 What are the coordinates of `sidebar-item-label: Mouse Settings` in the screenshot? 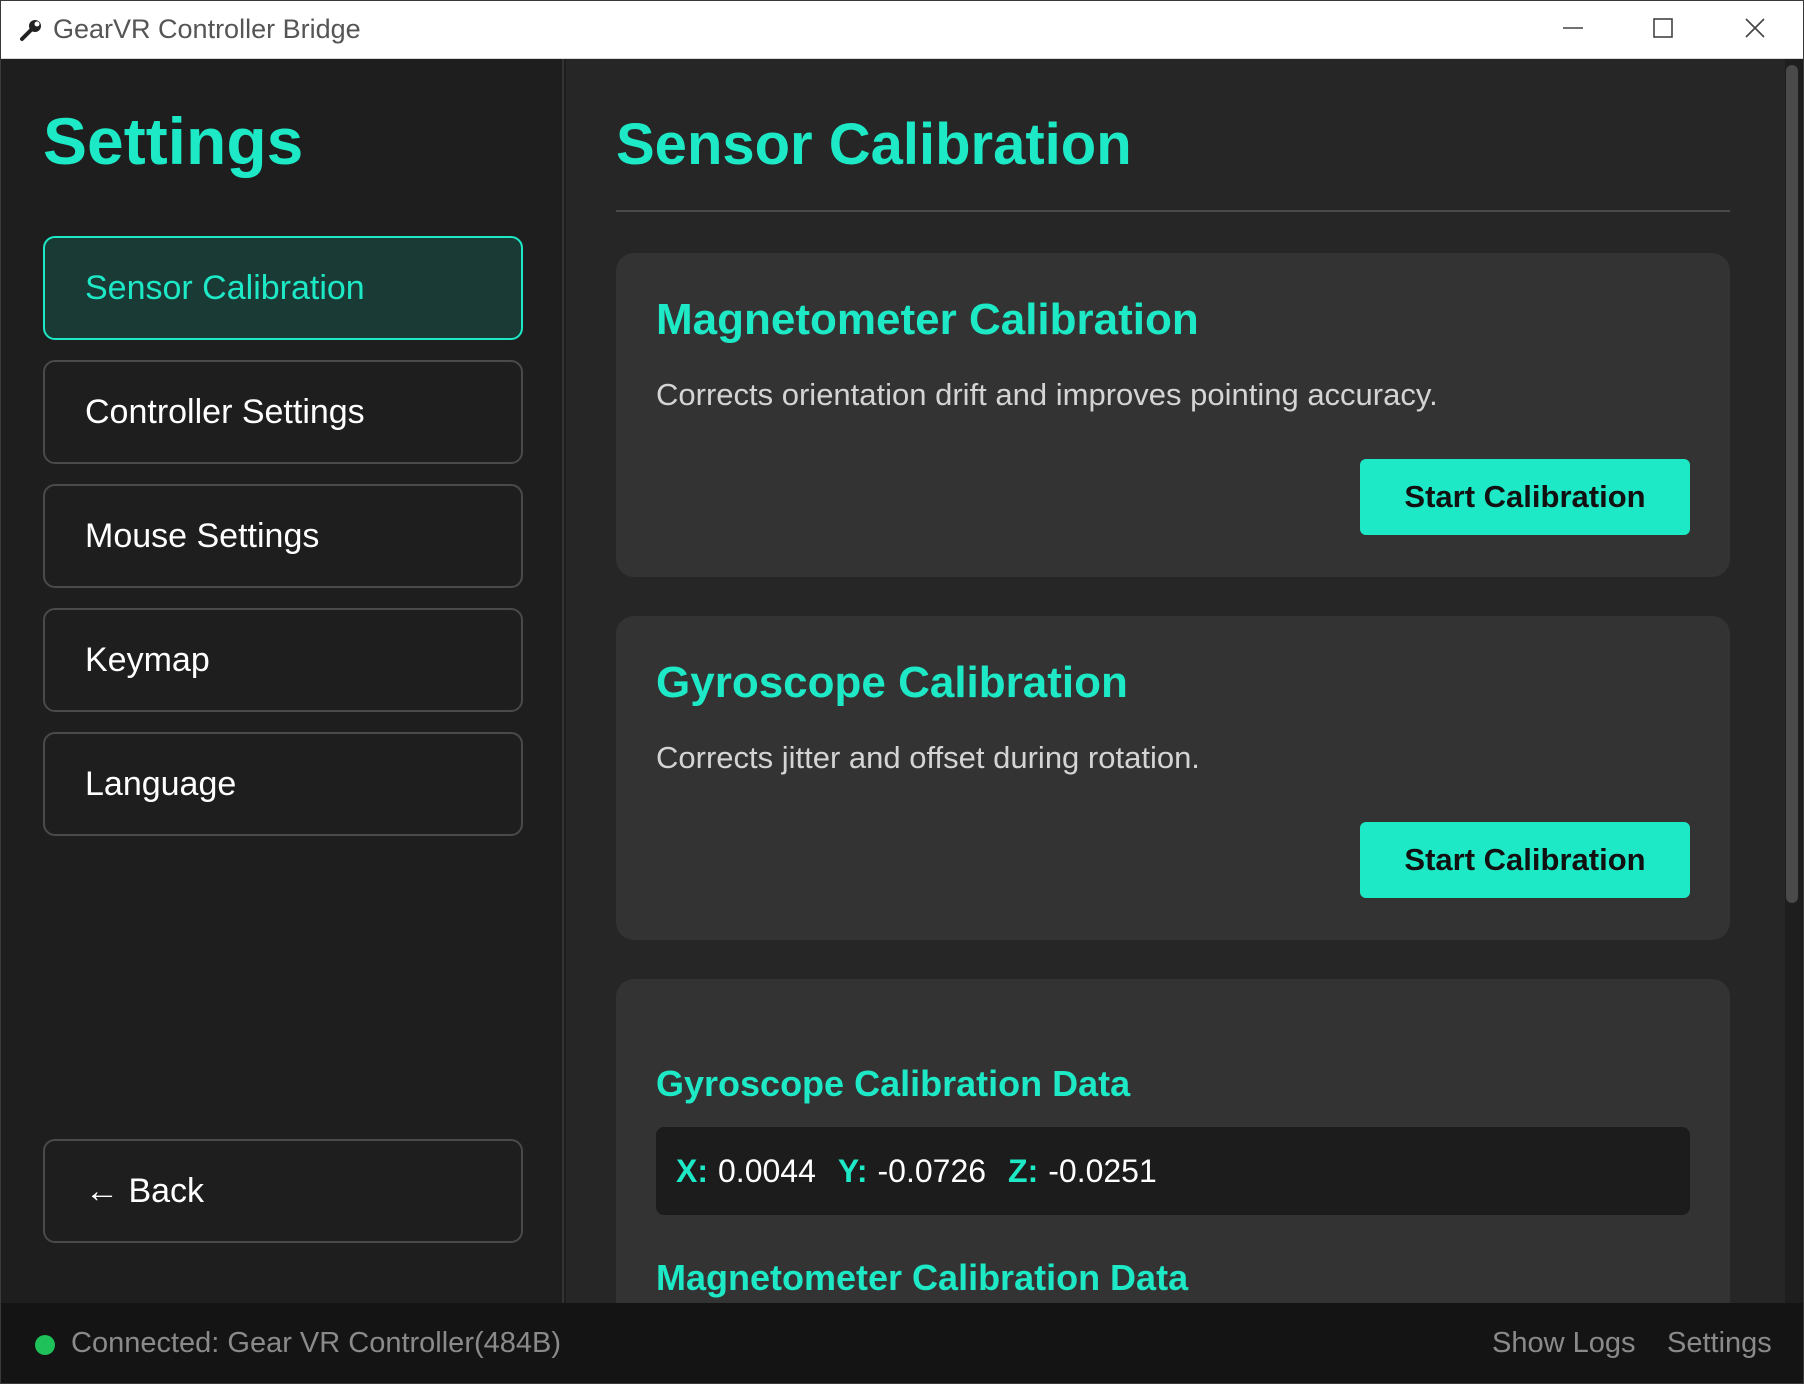 It's located at (202, 535).